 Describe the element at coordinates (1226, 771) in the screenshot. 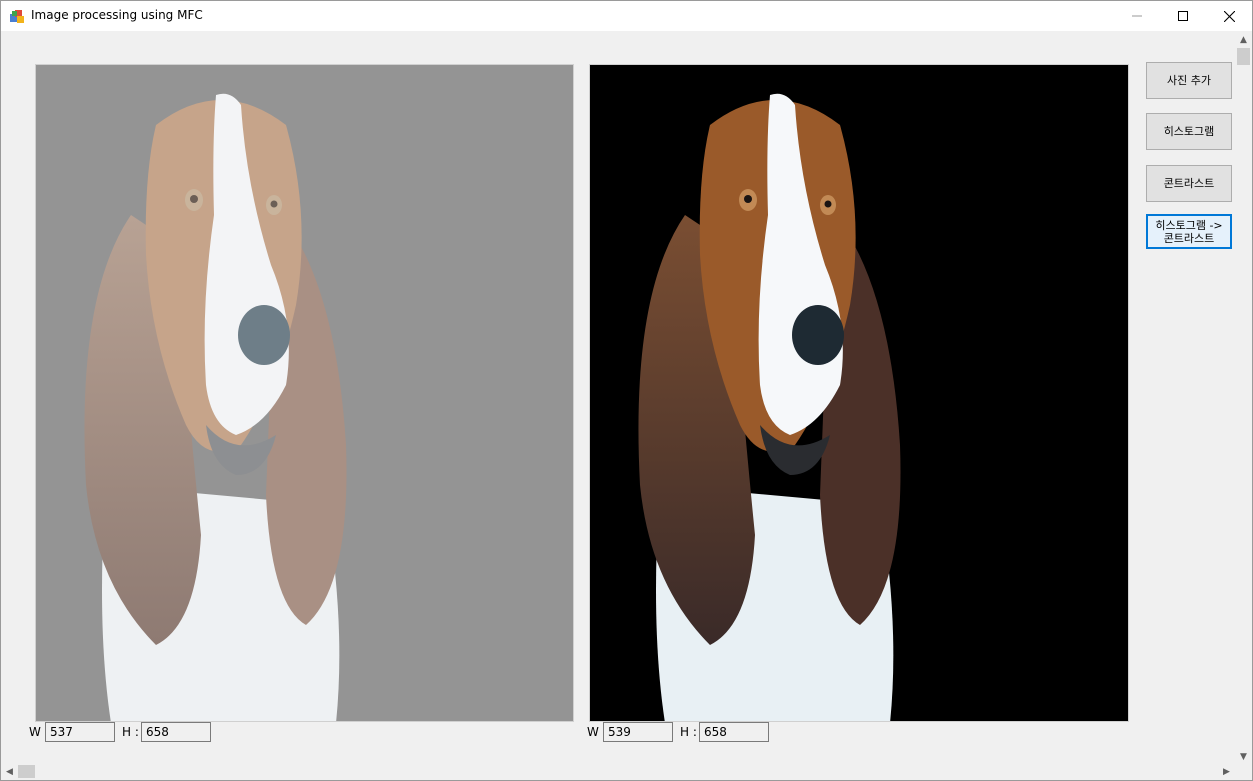

I see `scroll-right-icon: ▶` at that location.